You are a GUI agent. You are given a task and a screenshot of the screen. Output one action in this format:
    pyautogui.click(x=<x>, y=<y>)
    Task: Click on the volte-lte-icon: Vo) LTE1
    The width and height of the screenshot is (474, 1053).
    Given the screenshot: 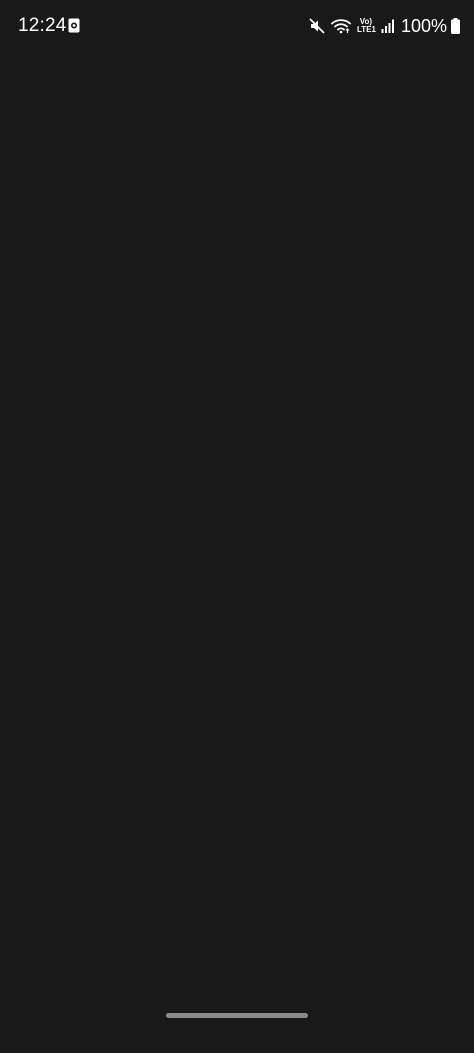 What is the action you would take?
    pyautogui.click(x=366, y=26)
    